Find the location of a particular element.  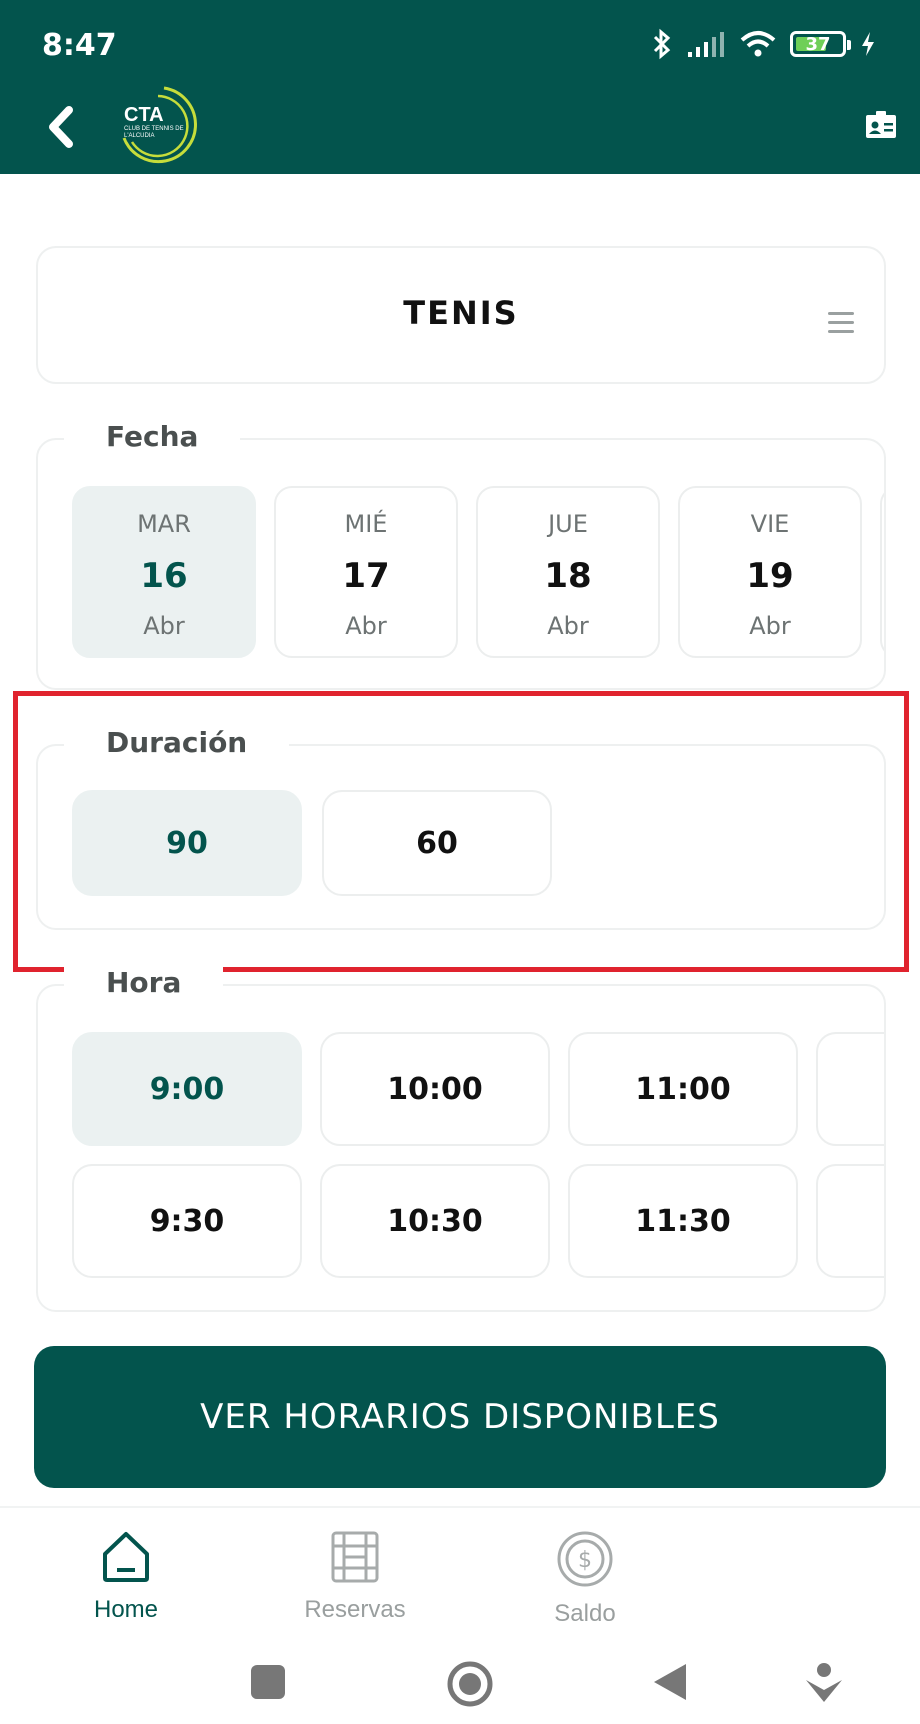

sport-title: TENIS is located at coordinates (461, 313).